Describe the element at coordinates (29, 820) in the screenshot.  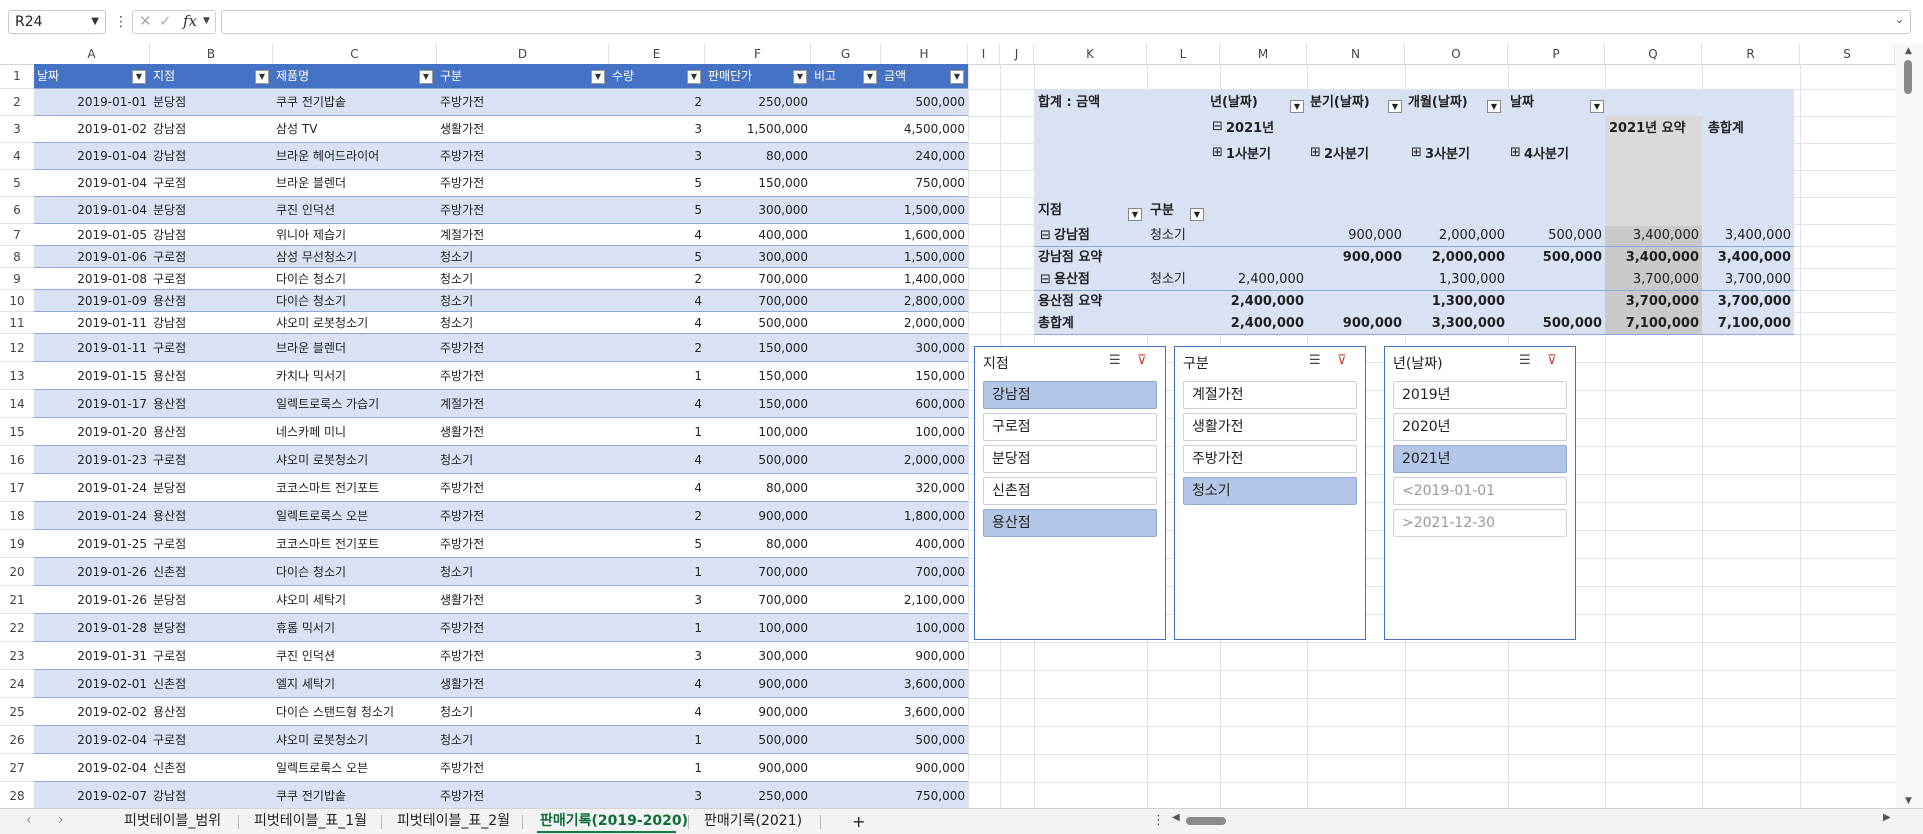
I see `prev-sheet-icon: ‹` at that location.